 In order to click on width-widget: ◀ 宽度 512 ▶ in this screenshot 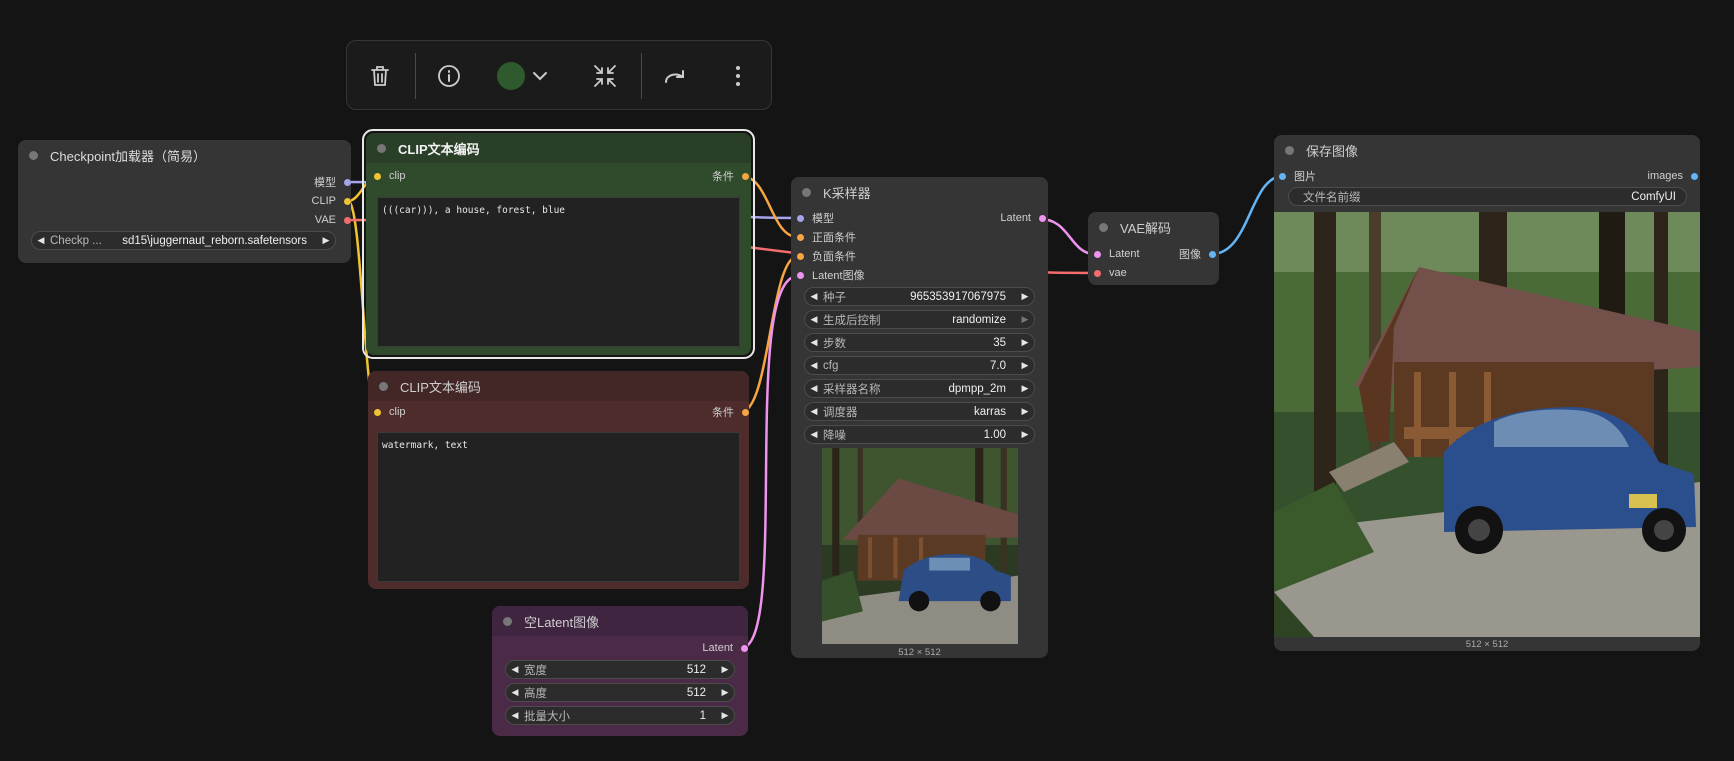, I will do `click(620, 669)`.